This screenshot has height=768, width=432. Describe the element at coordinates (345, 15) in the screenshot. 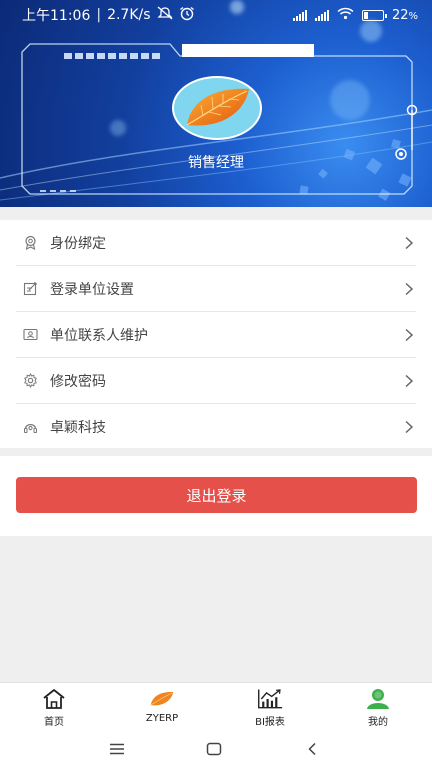

I see `wifi-icon` at that location.